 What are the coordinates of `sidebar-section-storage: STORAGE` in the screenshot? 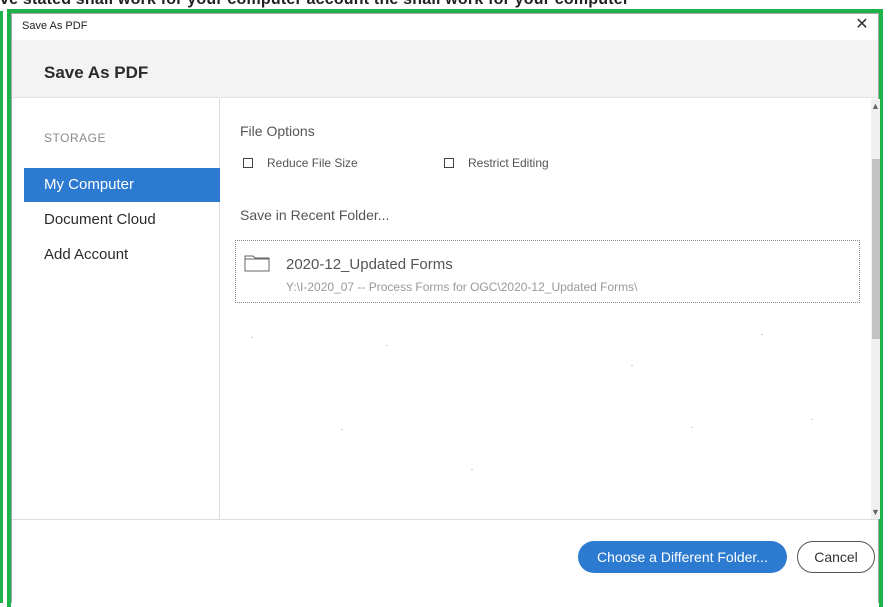 It's located at (75, 138).